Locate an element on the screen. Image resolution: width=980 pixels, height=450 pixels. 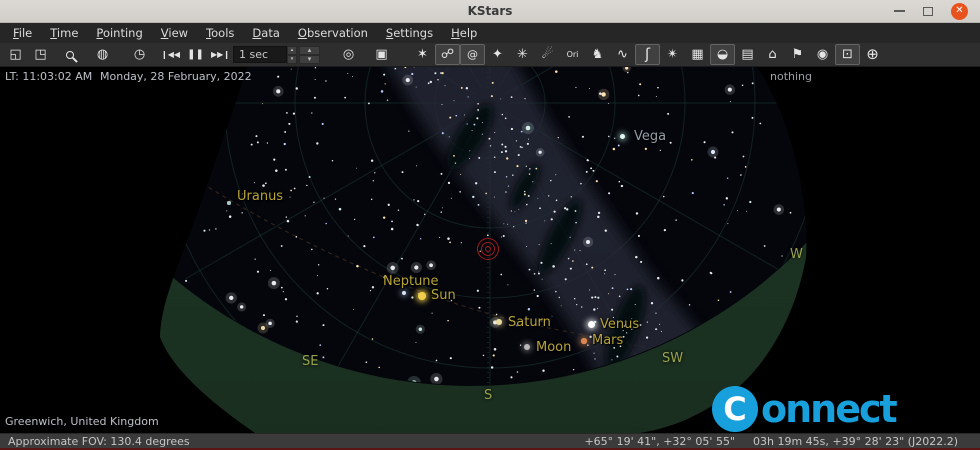
menu-help: Help is located at coordinates (464, 33).